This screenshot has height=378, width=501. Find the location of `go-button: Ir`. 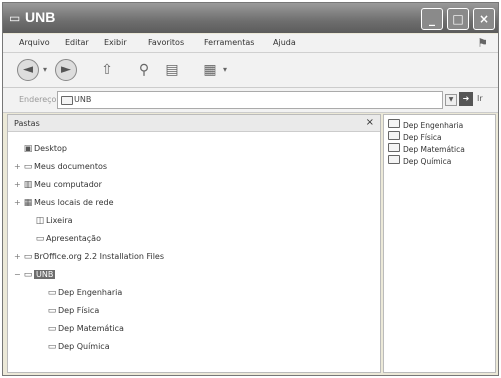

go-button: Ir is located at coordinates (480, 98).